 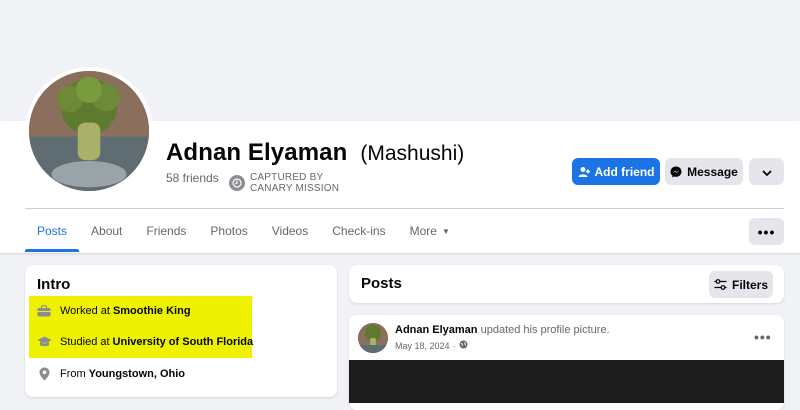 I want to click on header-divider, so click(x=404, y=208).